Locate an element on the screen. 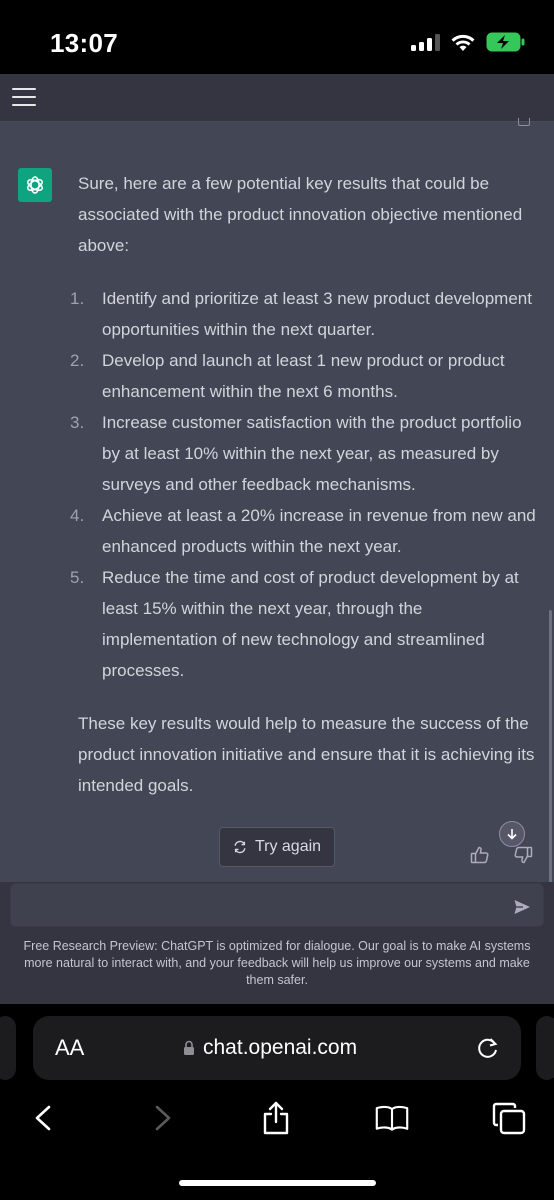 This screenshot has height=1200, width=554. tabs-button is located at coordinates (509, 1118).